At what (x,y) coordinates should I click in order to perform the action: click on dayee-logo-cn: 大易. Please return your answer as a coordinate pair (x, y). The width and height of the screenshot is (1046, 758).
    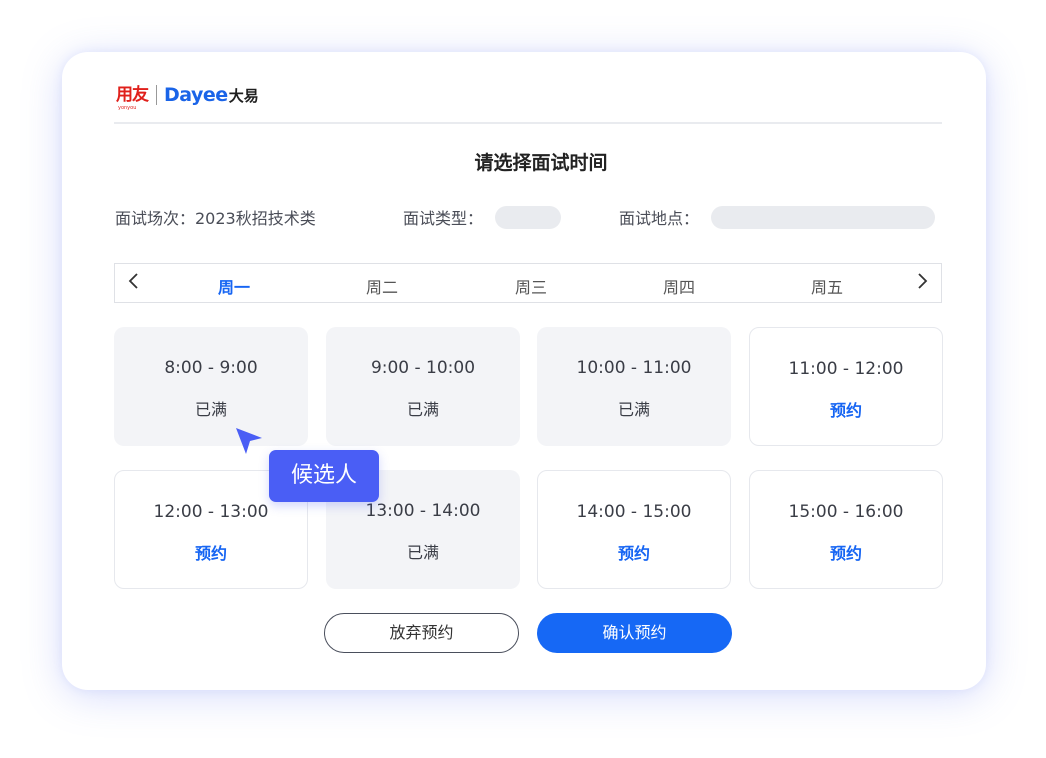
    Looking at the image, I should click on (243, 95).